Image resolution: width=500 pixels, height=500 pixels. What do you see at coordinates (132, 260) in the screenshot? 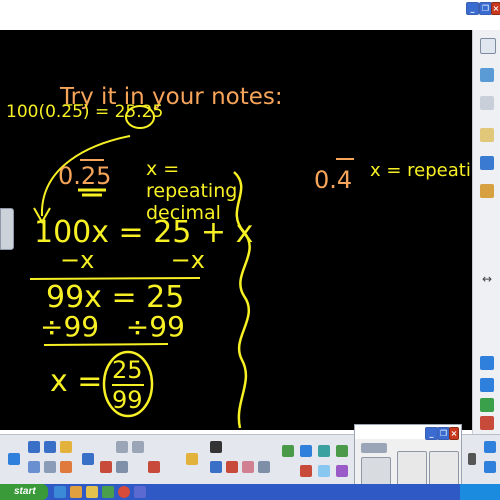
I see `equation-1-subtract: −x −x` at bounding box center [132, 260].